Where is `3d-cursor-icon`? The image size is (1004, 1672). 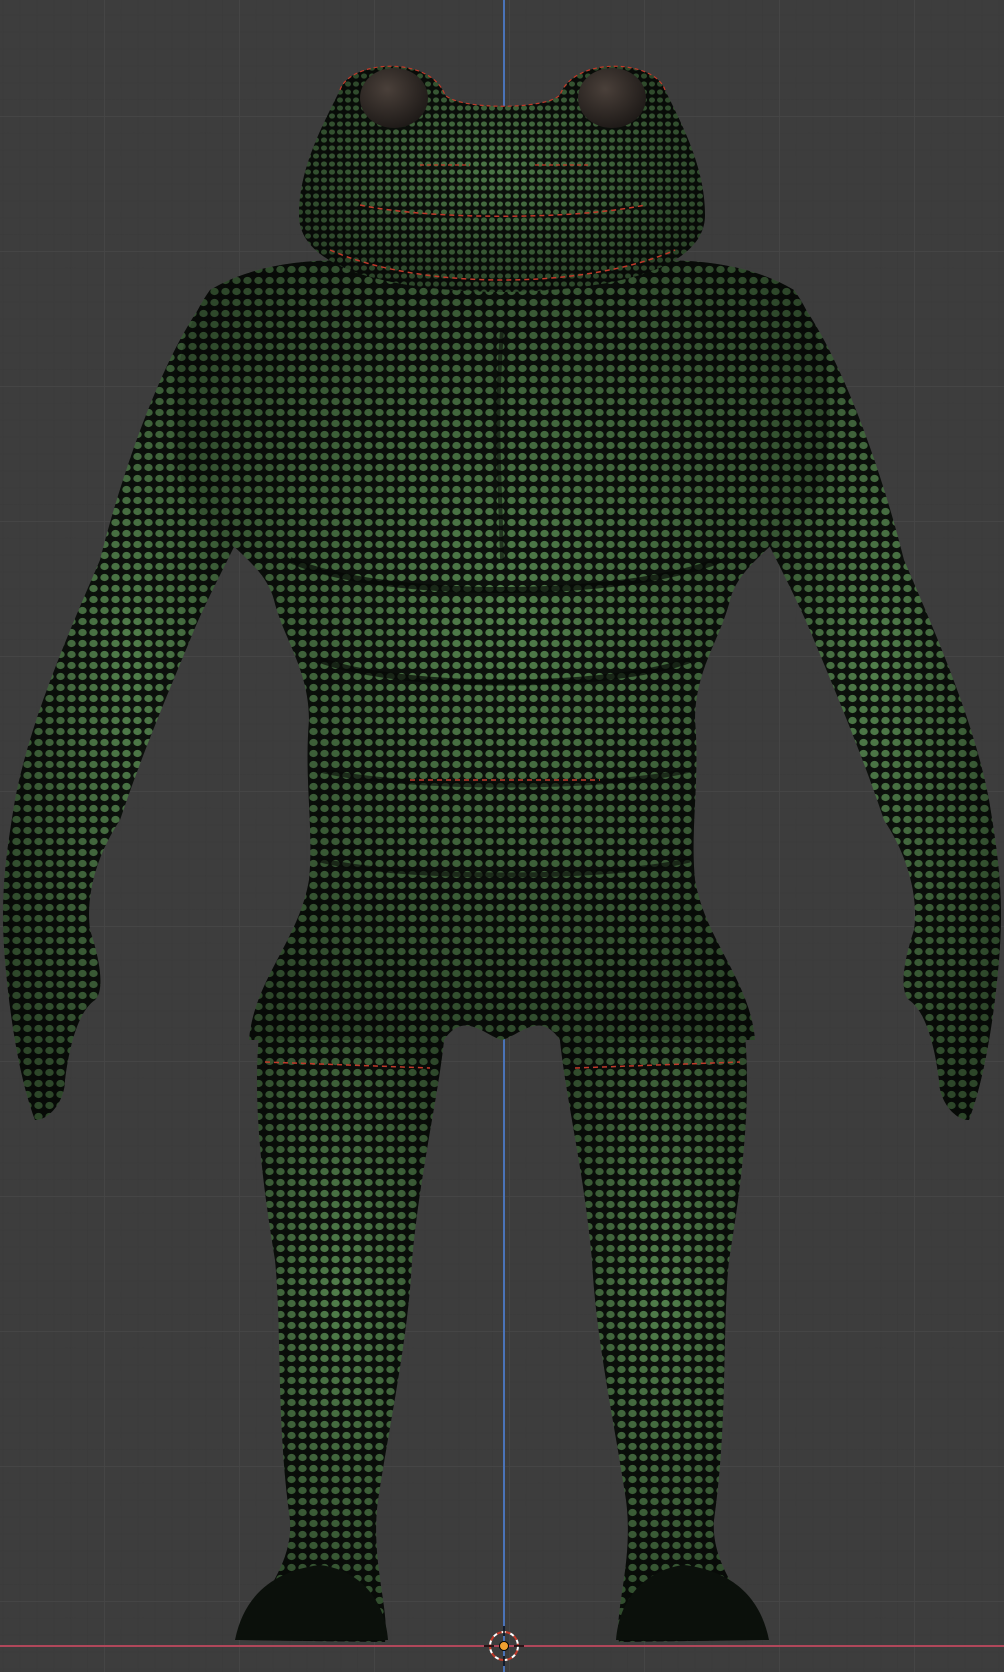
3d-cursor-icon is located at coordinates (504, 1646).